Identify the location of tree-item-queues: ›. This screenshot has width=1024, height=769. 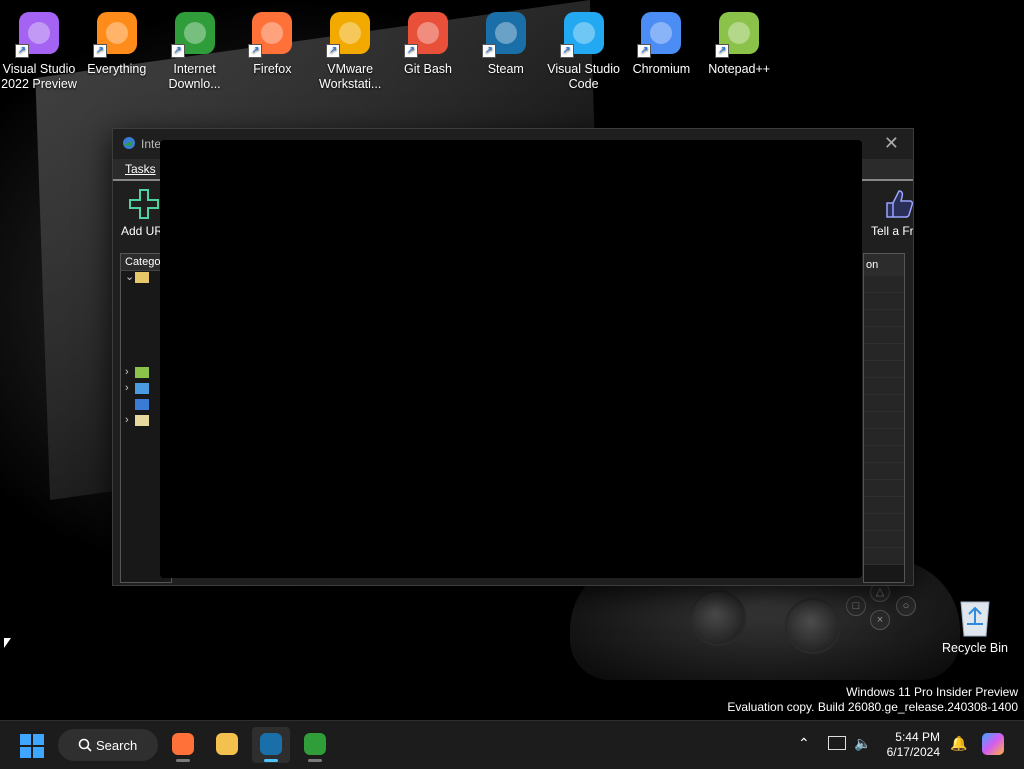
(137, 422).